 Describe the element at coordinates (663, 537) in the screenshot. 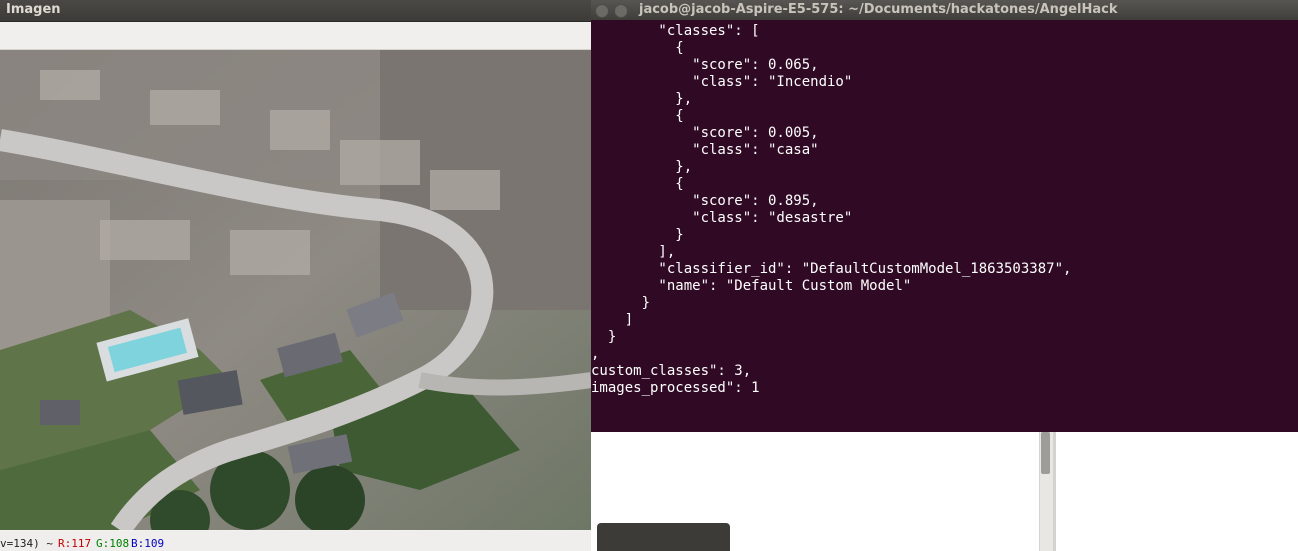

I see `window-tab` at that location.